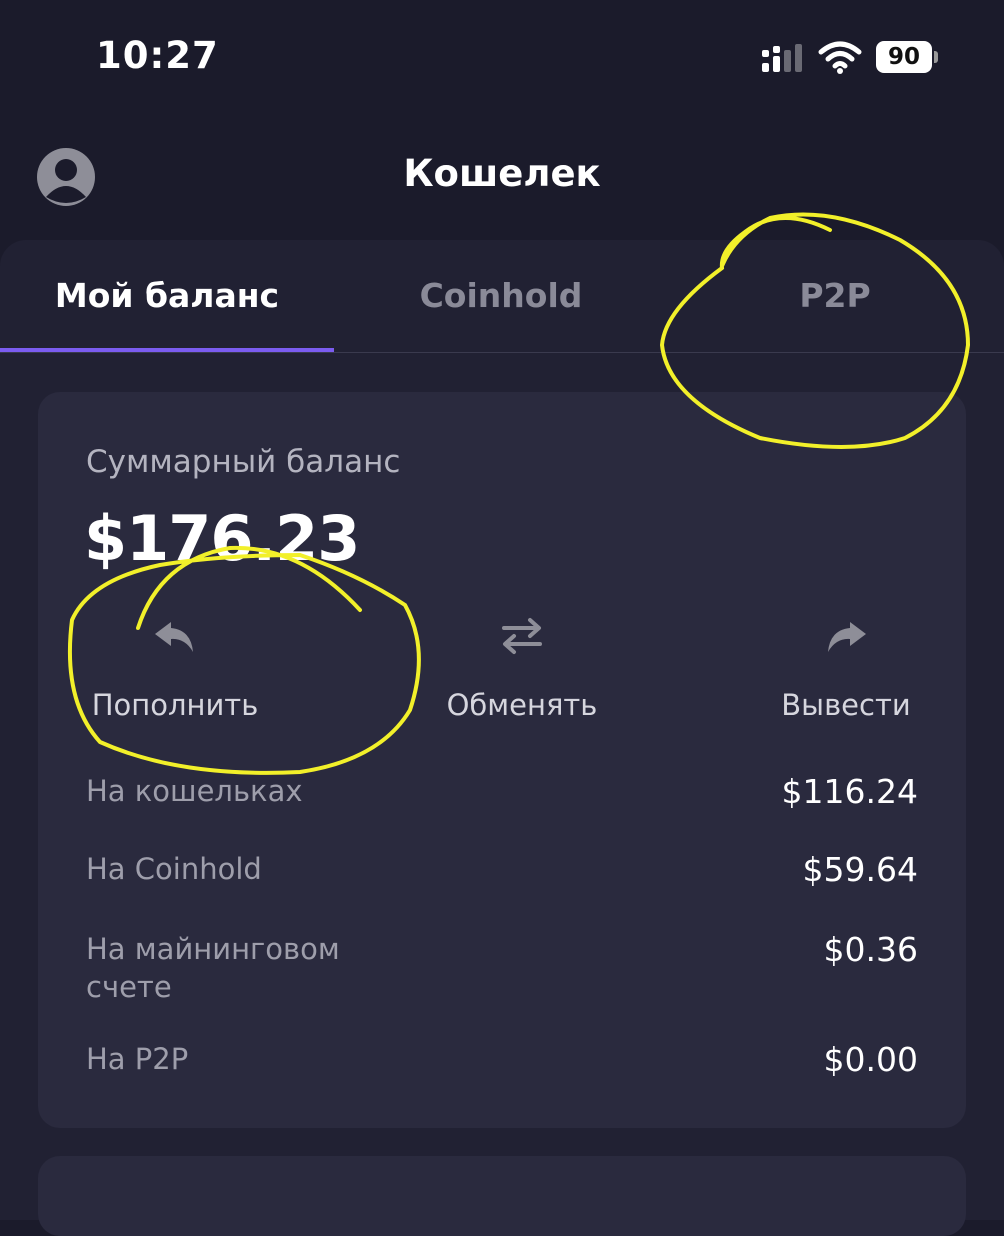  What do you see at coordinates (782, 58) in the screenshot?
I see `cellular-signal-icon` at bounding box center [782, 58].